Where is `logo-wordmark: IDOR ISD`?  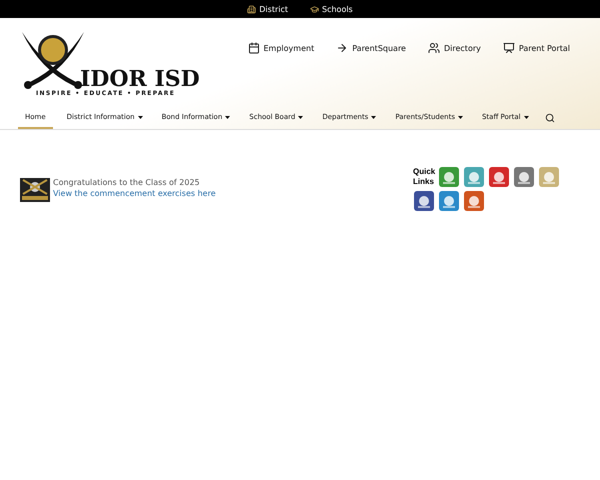 logo-wordmark: IDOR ISD is located at coordinates (140, 79).